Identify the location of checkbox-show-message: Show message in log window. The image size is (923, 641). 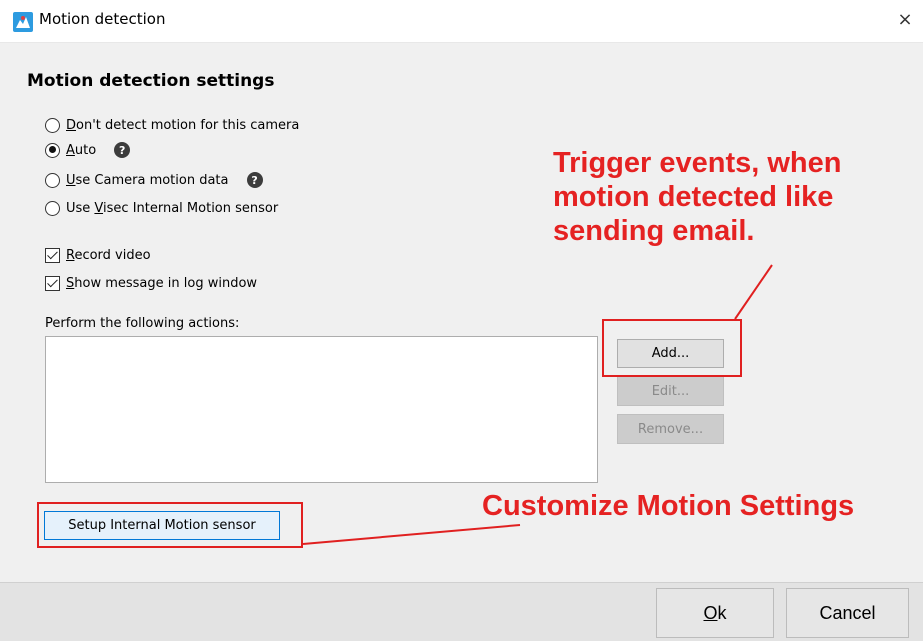
(151, 283).